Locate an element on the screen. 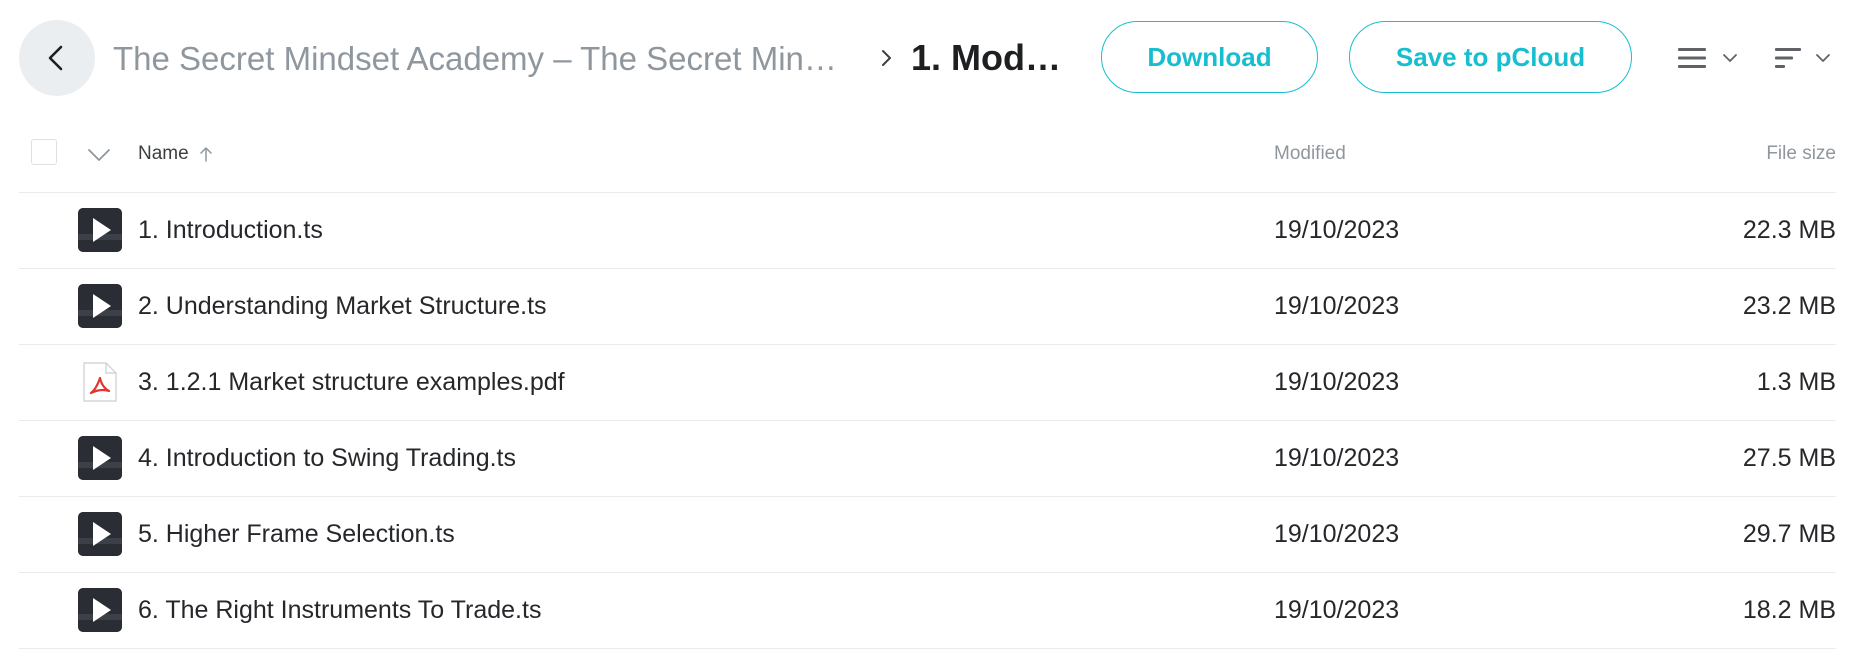 The height and width of the screenshot is (649, 1855). column-header-size: File size is located at coordinates (1801, 153).